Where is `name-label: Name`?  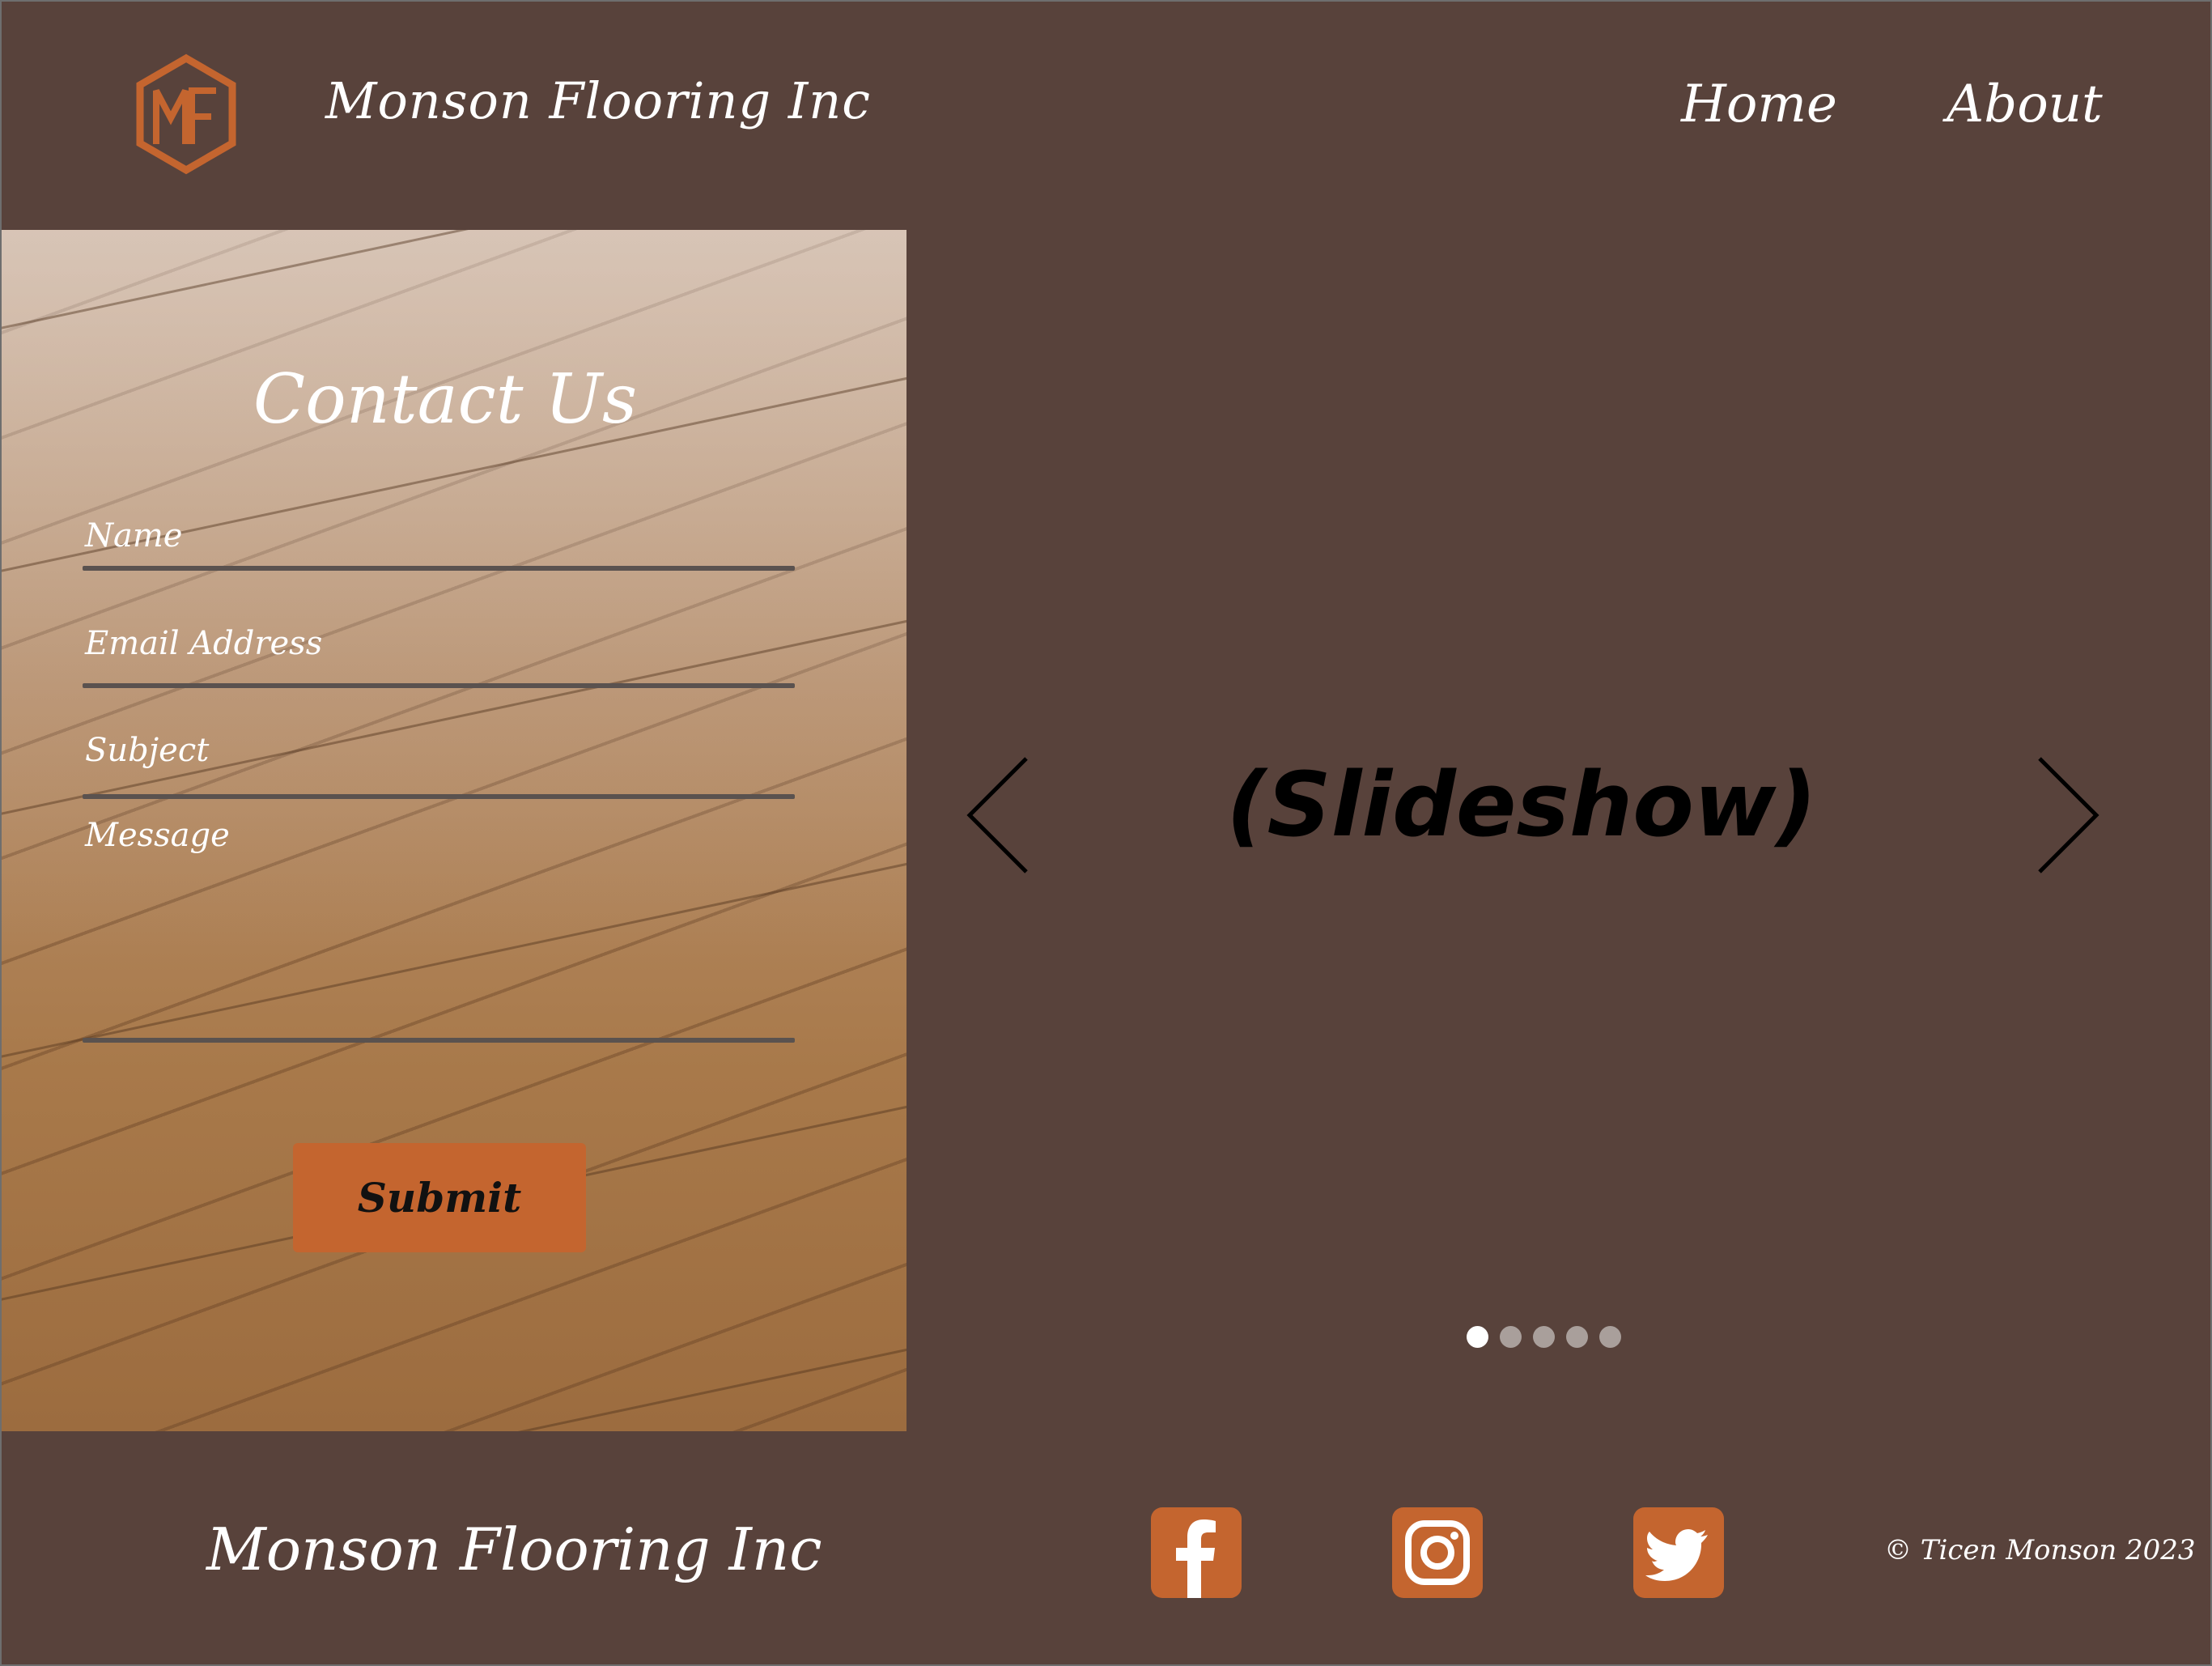
name-label: Name is located at coordinates (134, 536).